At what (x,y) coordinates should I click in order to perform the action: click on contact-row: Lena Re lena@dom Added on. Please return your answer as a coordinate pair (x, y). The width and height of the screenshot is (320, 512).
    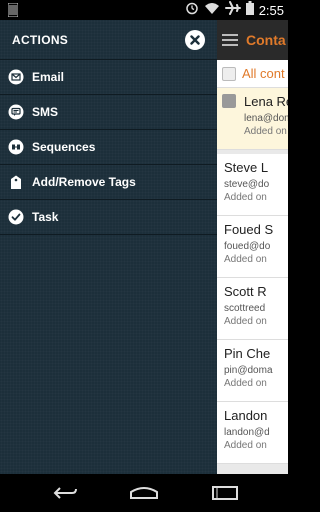
    Looking at the image, I should click on (252, 119).